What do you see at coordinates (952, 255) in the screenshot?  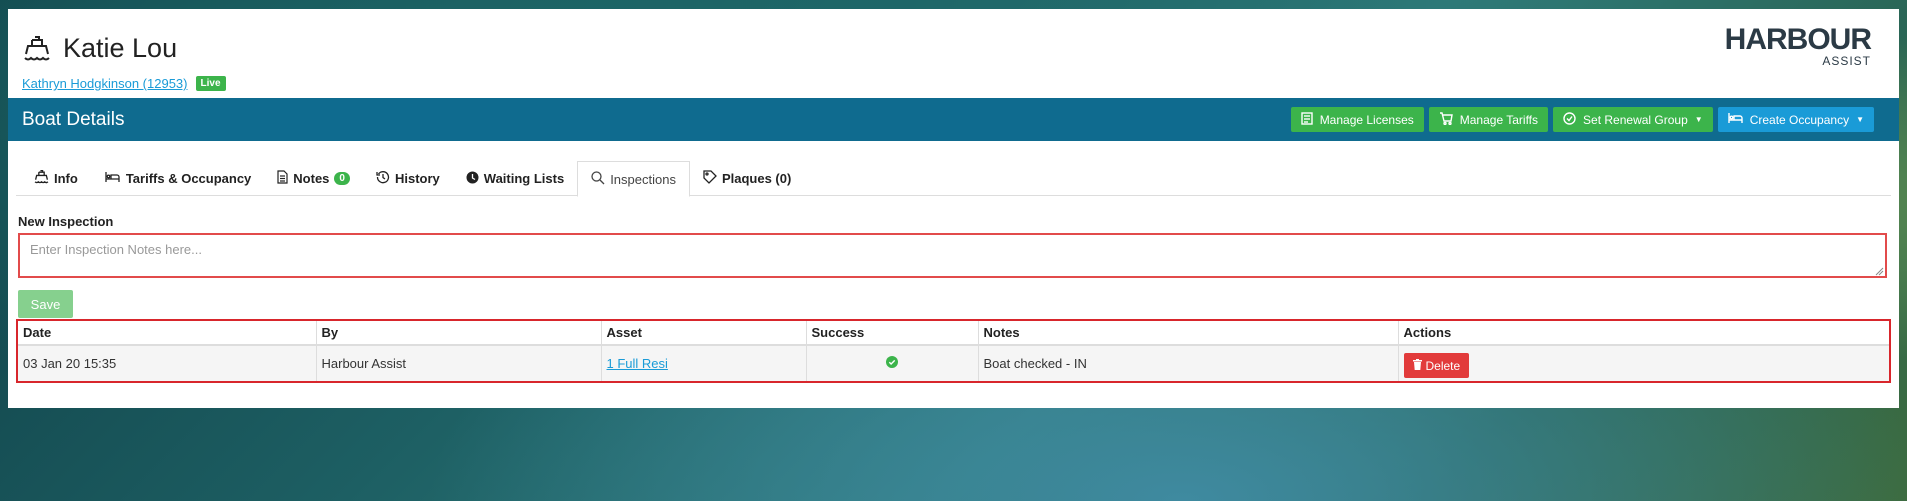 I see `inspection-notes-input` at bounding box center [952, 255].